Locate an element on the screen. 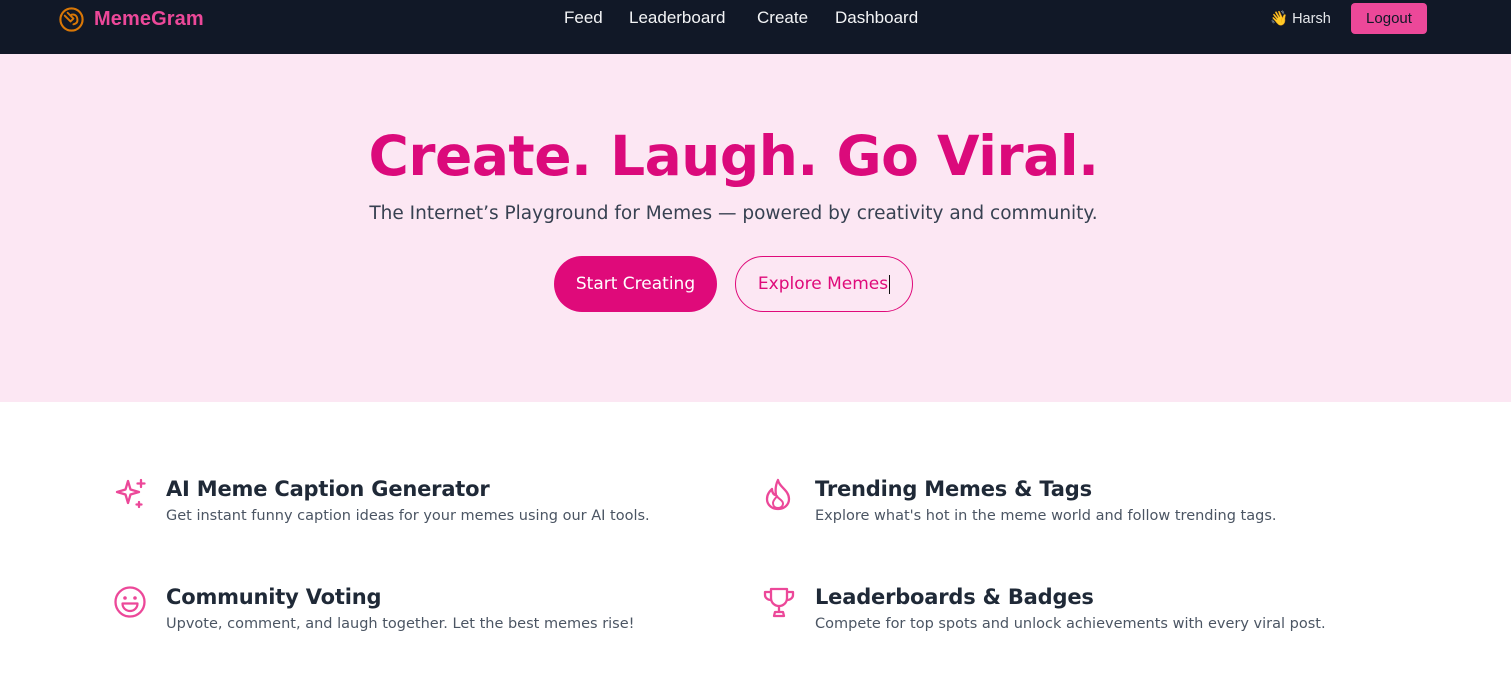 The image size is (1511, 696). explore-memes-button: Explore Memes is located at coordinates (824, 284).